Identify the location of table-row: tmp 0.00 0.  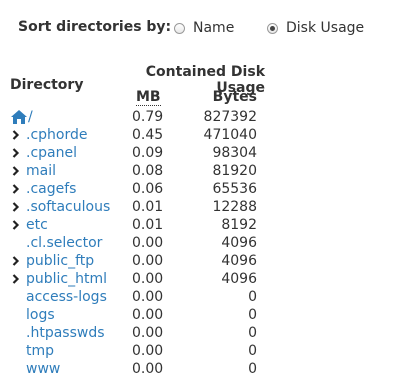
(140, 351).